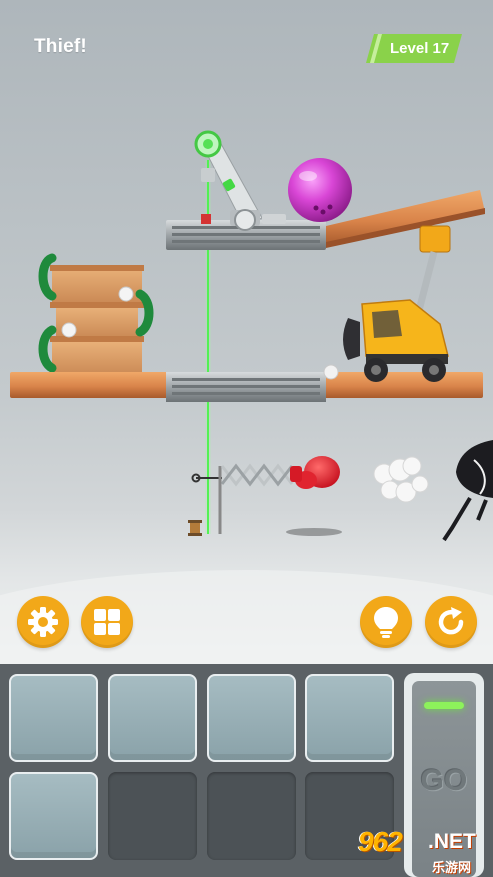  I want to click on thief-character, so click(467, 491).